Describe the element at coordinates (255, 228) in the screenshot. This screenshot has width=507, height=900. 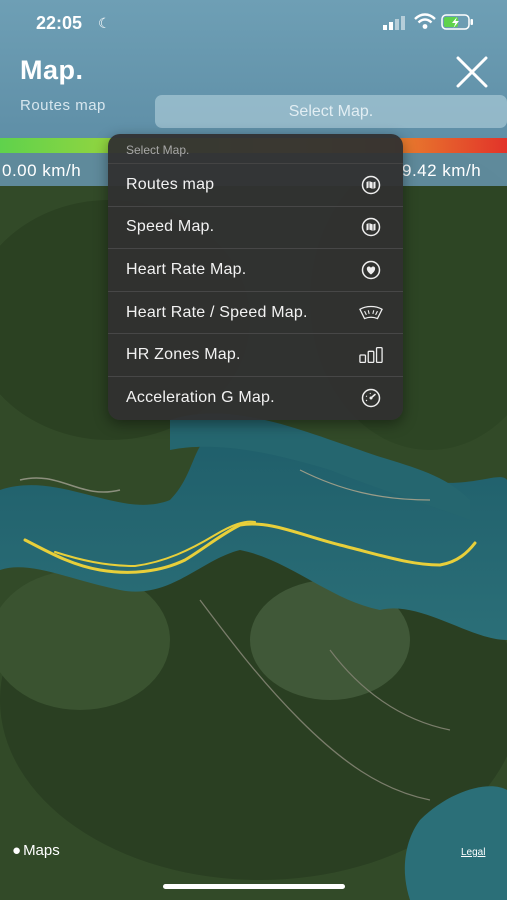
I see `menu-item-speed-map: Speed Map.` at that location.